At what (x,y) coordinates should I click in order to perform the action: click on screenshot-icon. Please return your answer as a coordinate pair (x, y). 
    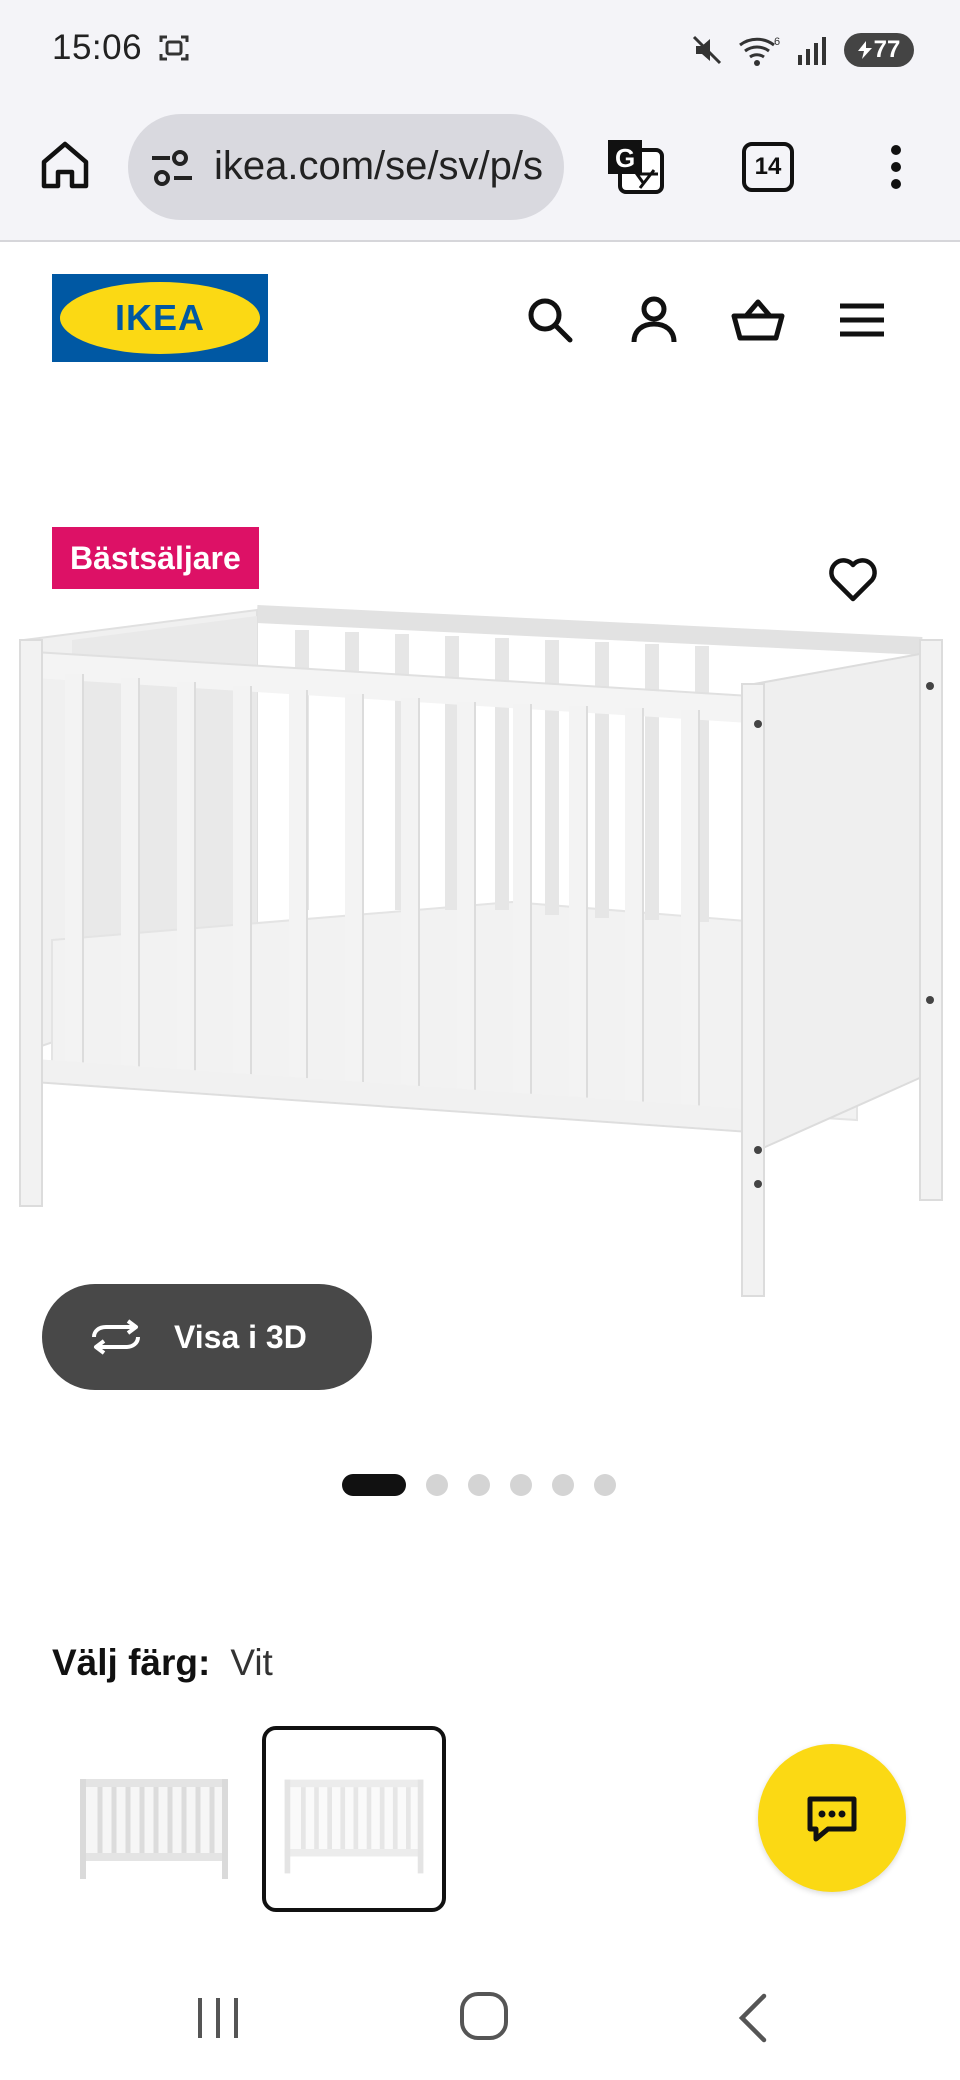
    Looking at the image, I should click on (174, 48).